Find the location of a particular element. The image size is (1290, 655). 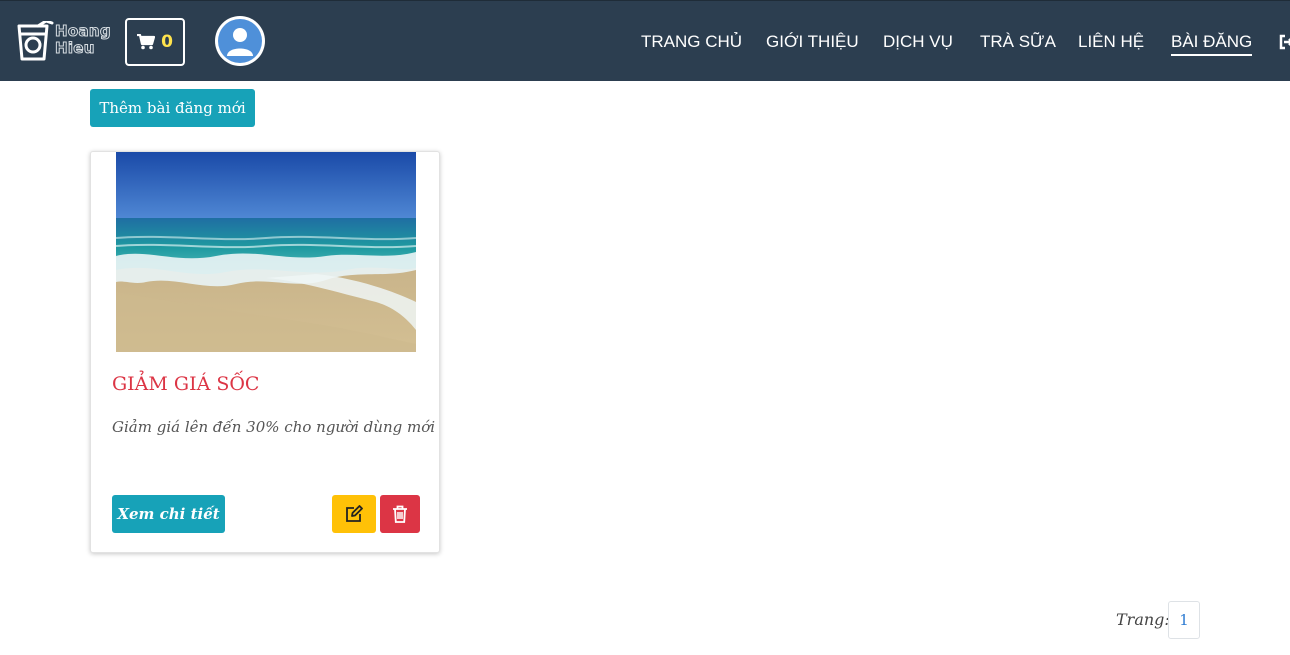

edit-icon is located at coordinates (354, 513).